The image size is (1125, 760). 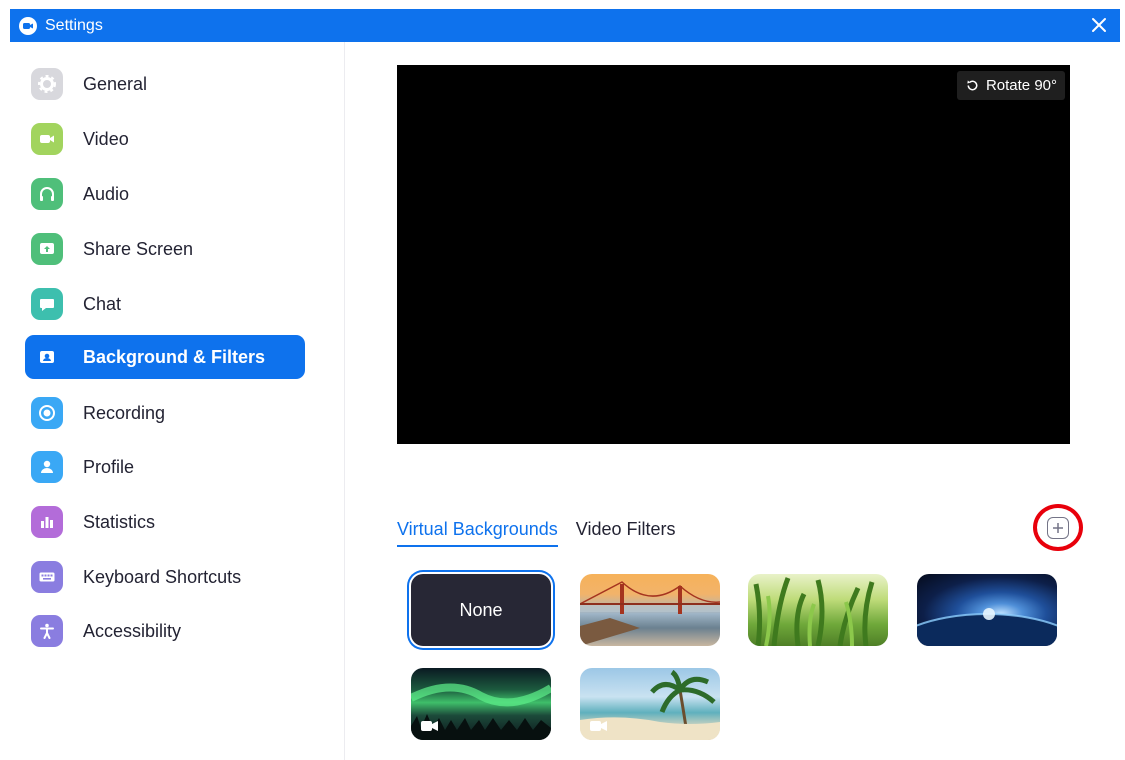 What do you see at coordinates (47, 631) in the screenshot?
I see `accessibility-icon` at bounding box center [47, 631].